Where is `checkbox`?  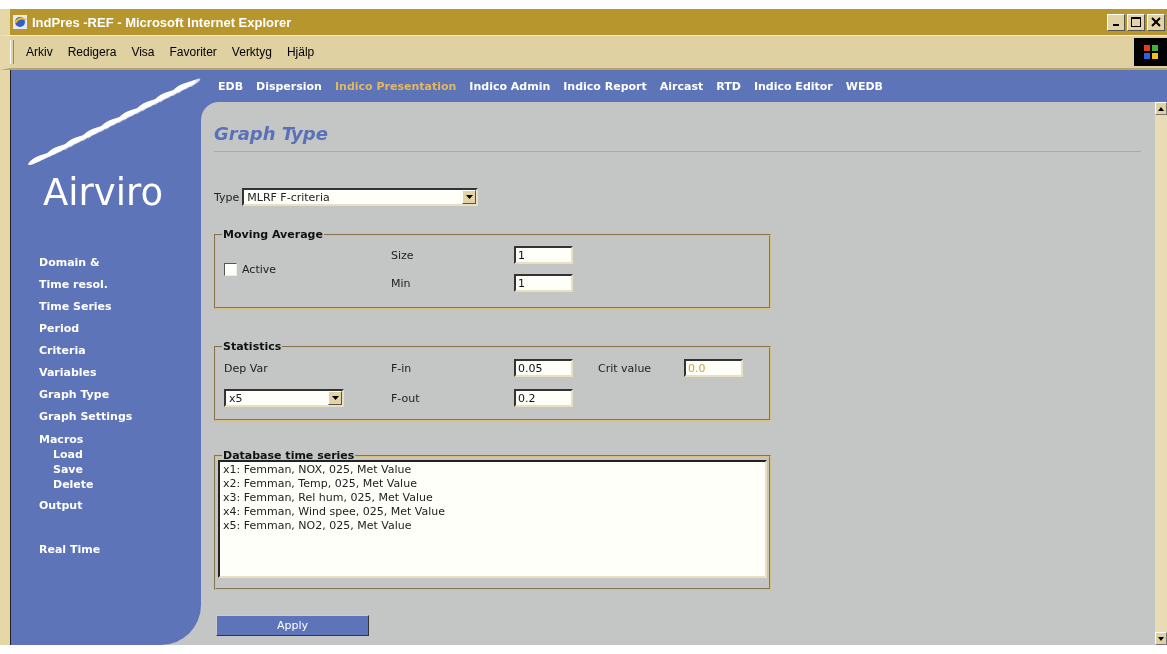
checkbox is located at coordinates (230, 269).